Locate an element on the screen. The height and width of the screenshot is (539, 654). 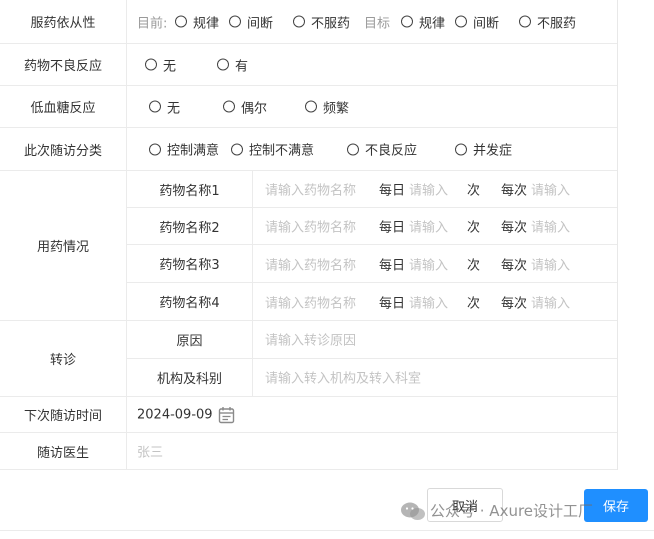
drug-row-1: 药物名称1 请输入药物名称 每日 请输入 次 每次 请输入 is located at coordinates (372, 189).